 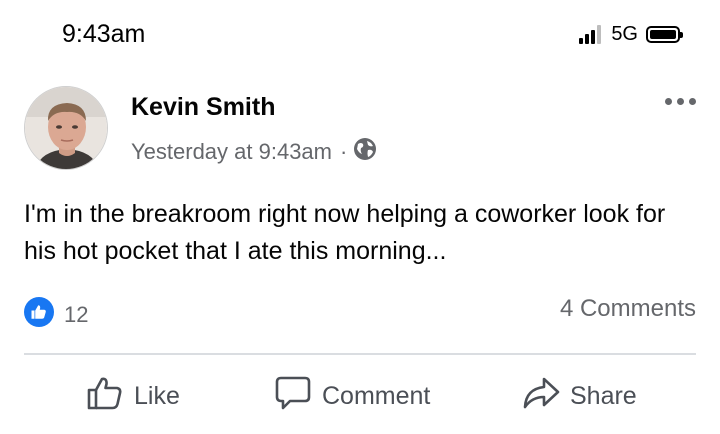 I want to click on avatar, so click(x=66, y=128).